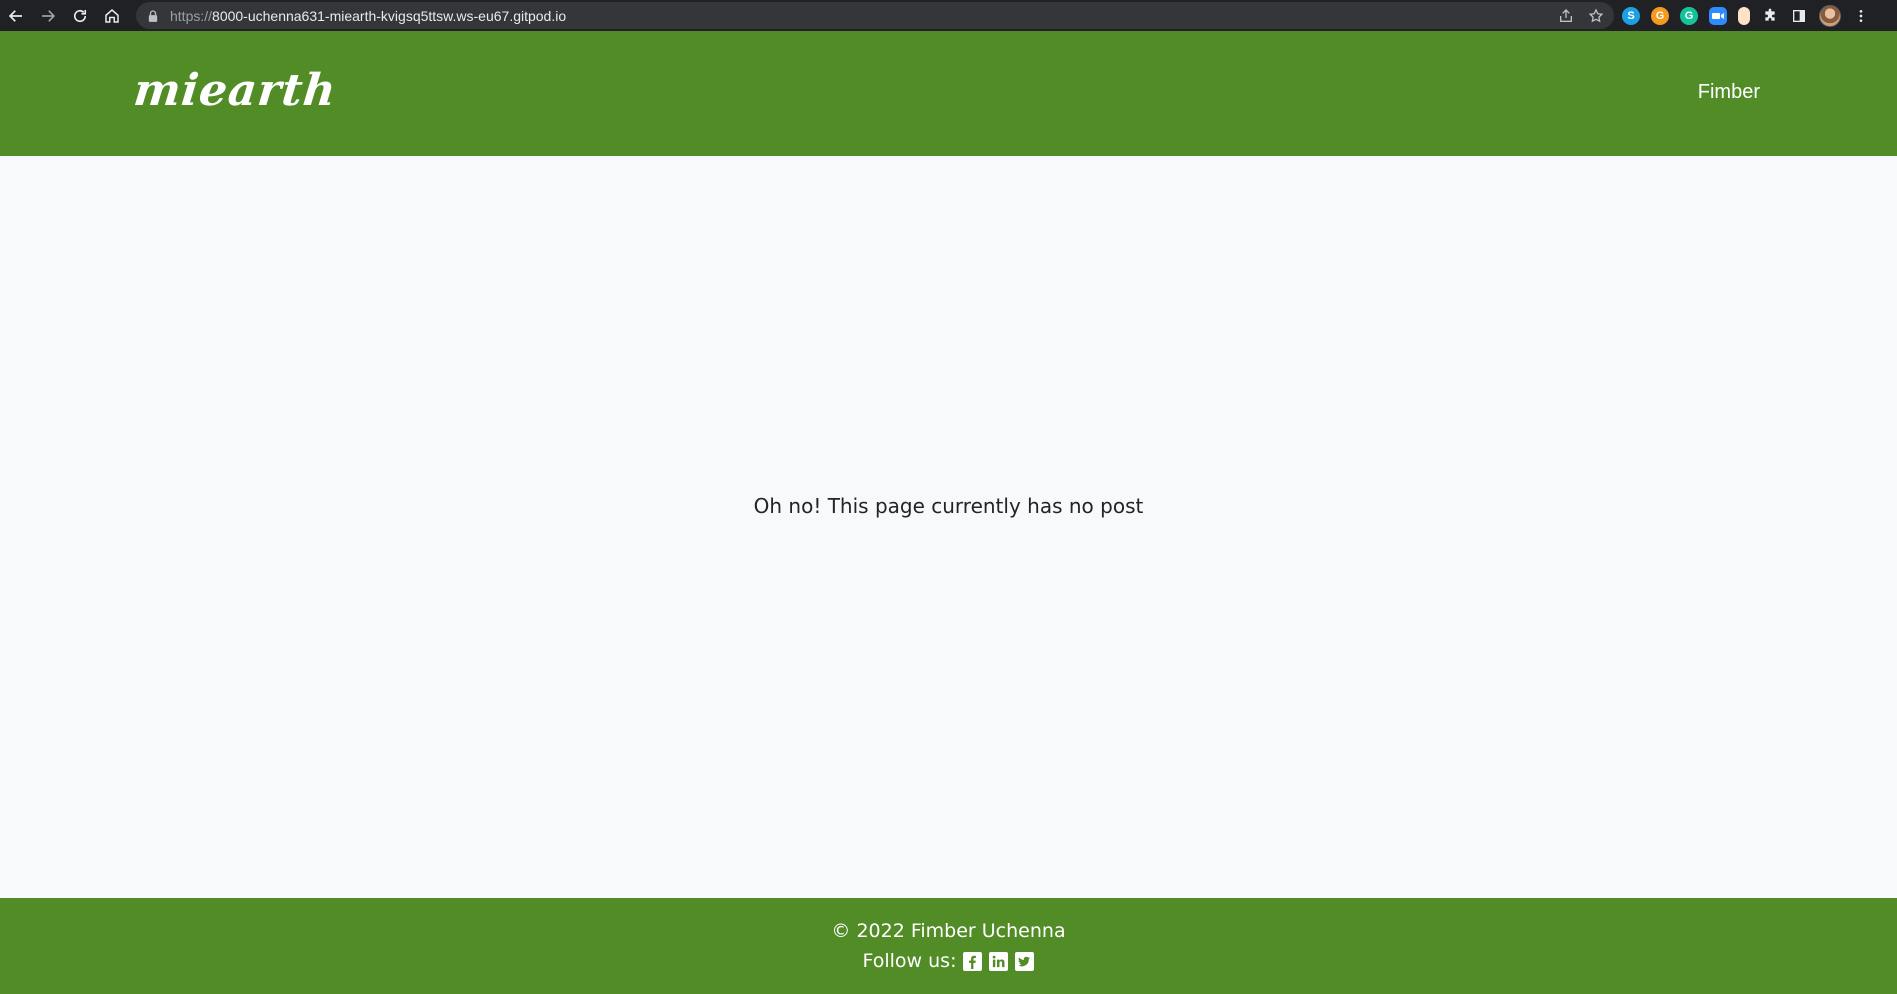  What do you see at coordinates (1596, 15) in the screenshot?
I see `bookmark-star-icon` at bounding box center [1596, 15].